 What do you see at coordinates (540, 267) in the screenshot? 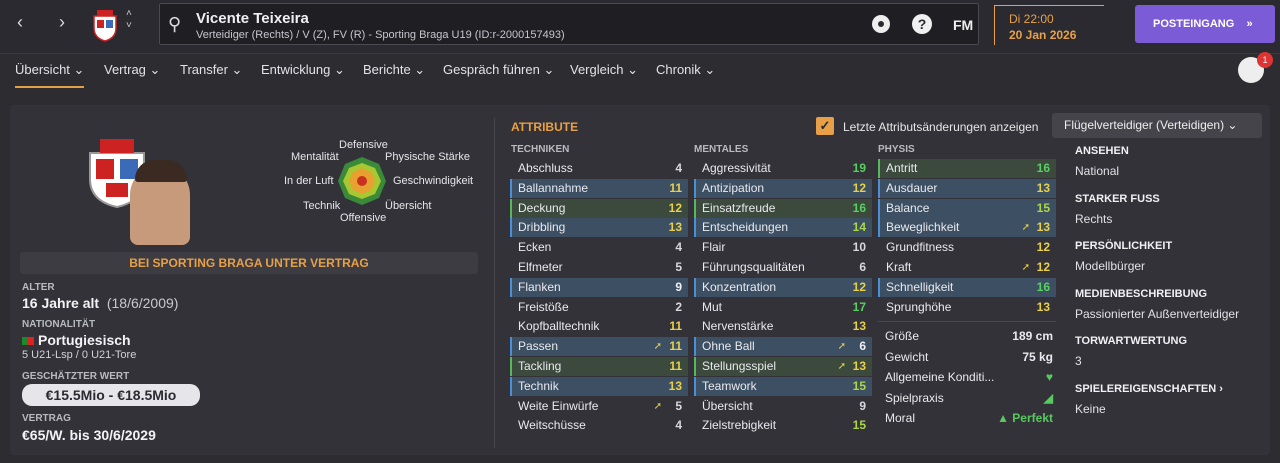
I see `attribute-name: Elfmeter` at bounding box center [540, 267].